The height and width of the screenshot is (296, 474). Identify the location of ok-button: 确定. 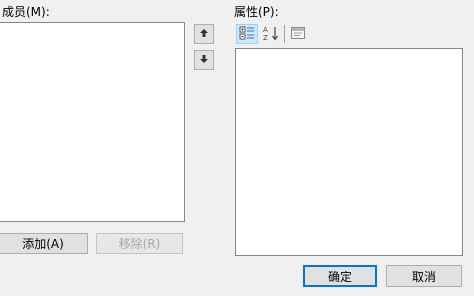
(340, 276).